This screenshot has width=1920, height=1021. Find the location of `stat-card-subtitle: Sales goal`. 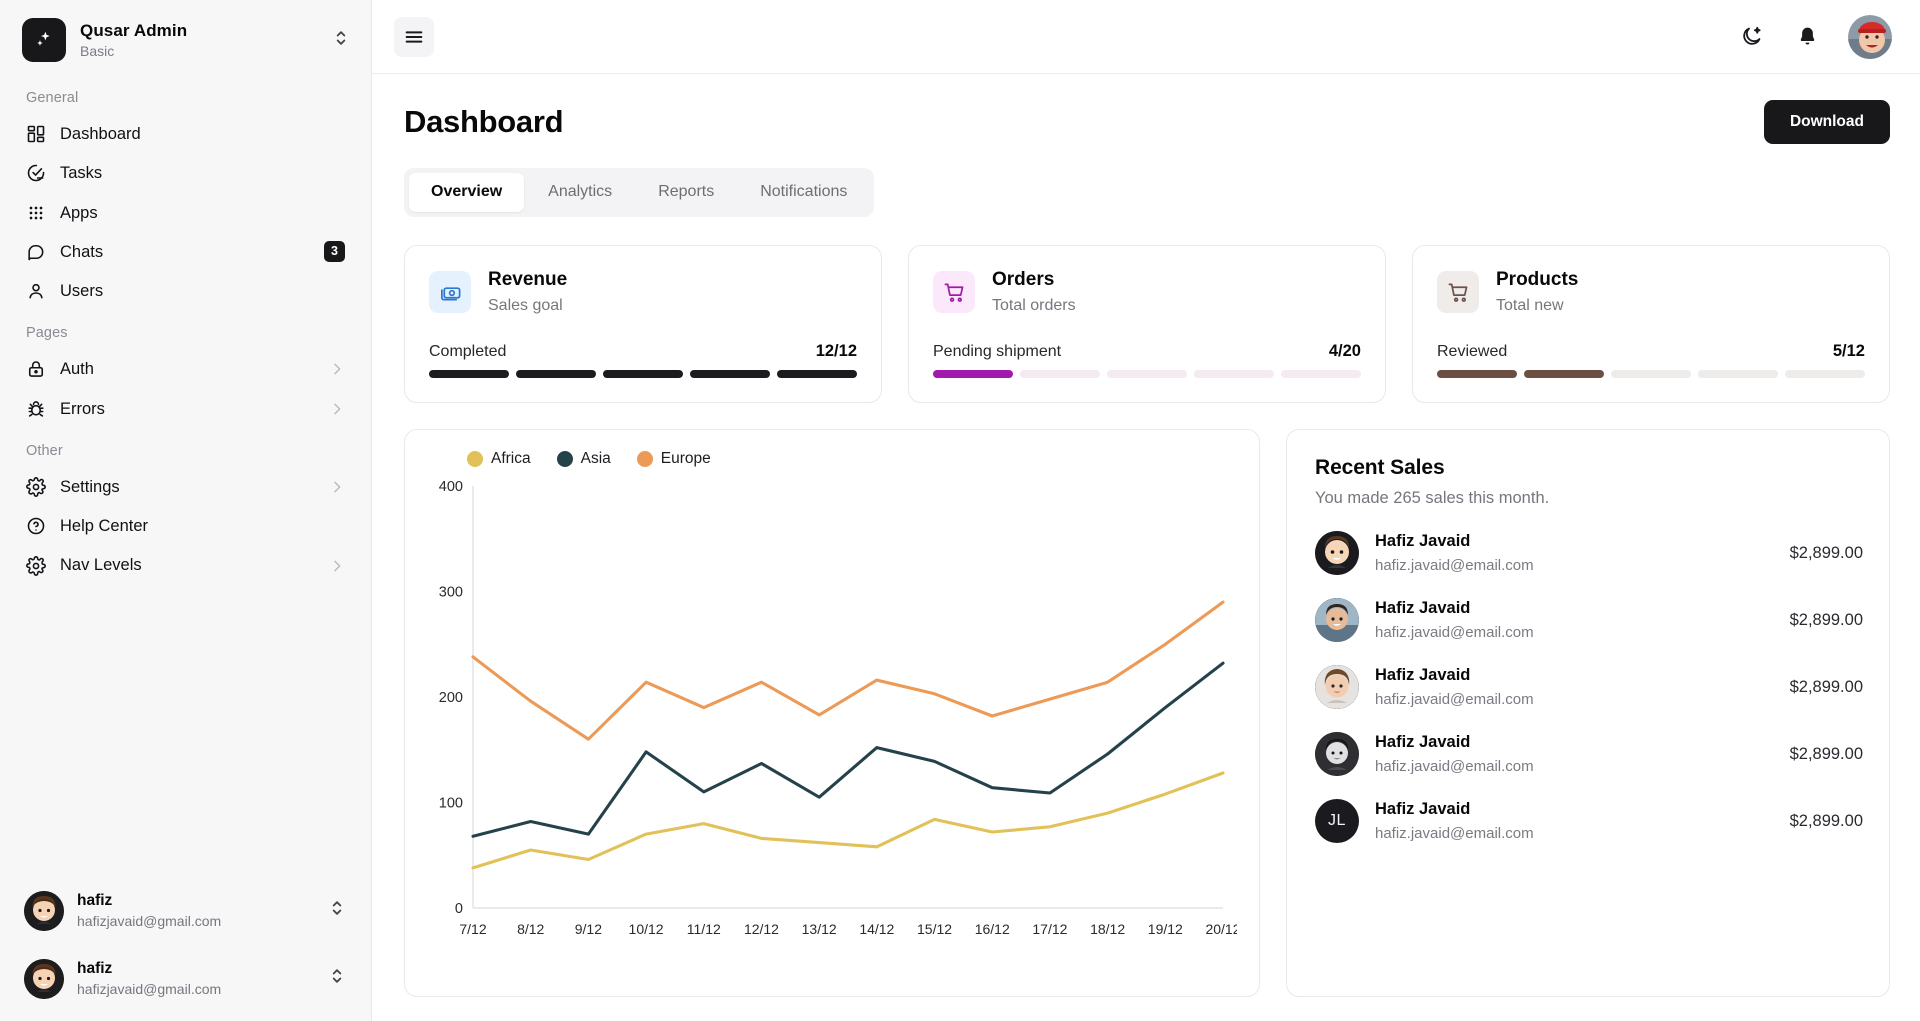

stat-card-subtitle: Sales goal is located at coordinates (525, 305).